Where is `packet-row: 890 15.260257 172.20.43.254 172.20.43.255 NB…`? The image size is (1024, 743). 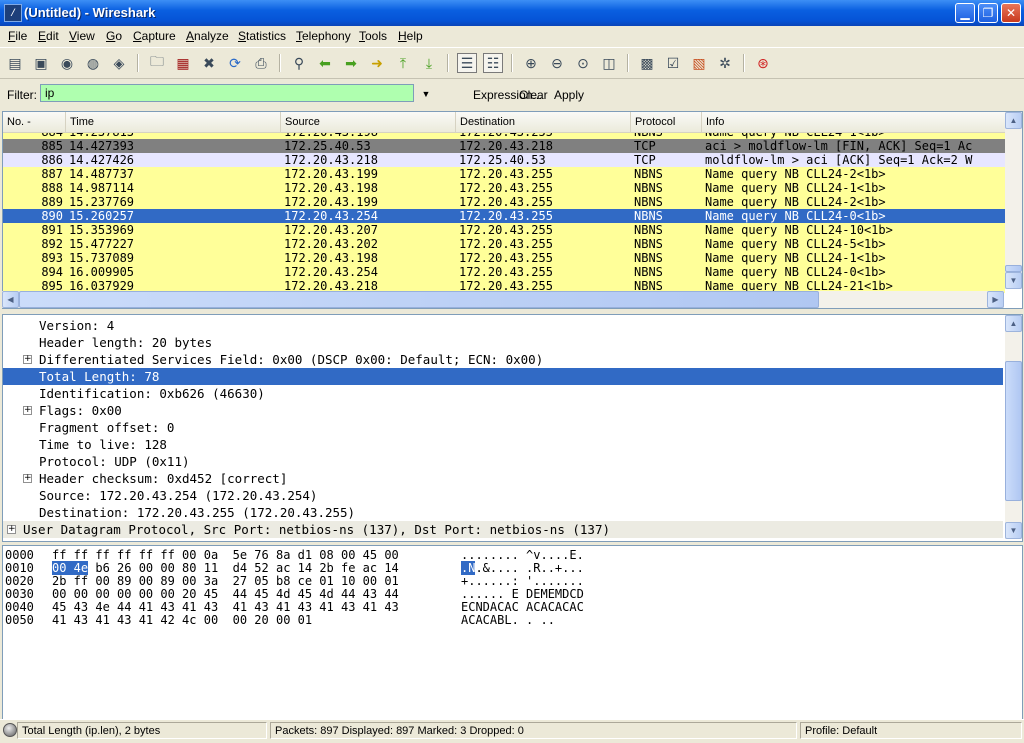
packet-row: 890 15.260257 172.20.43.254 172.20.43.255 NB… is located at coordinates (504, 216).